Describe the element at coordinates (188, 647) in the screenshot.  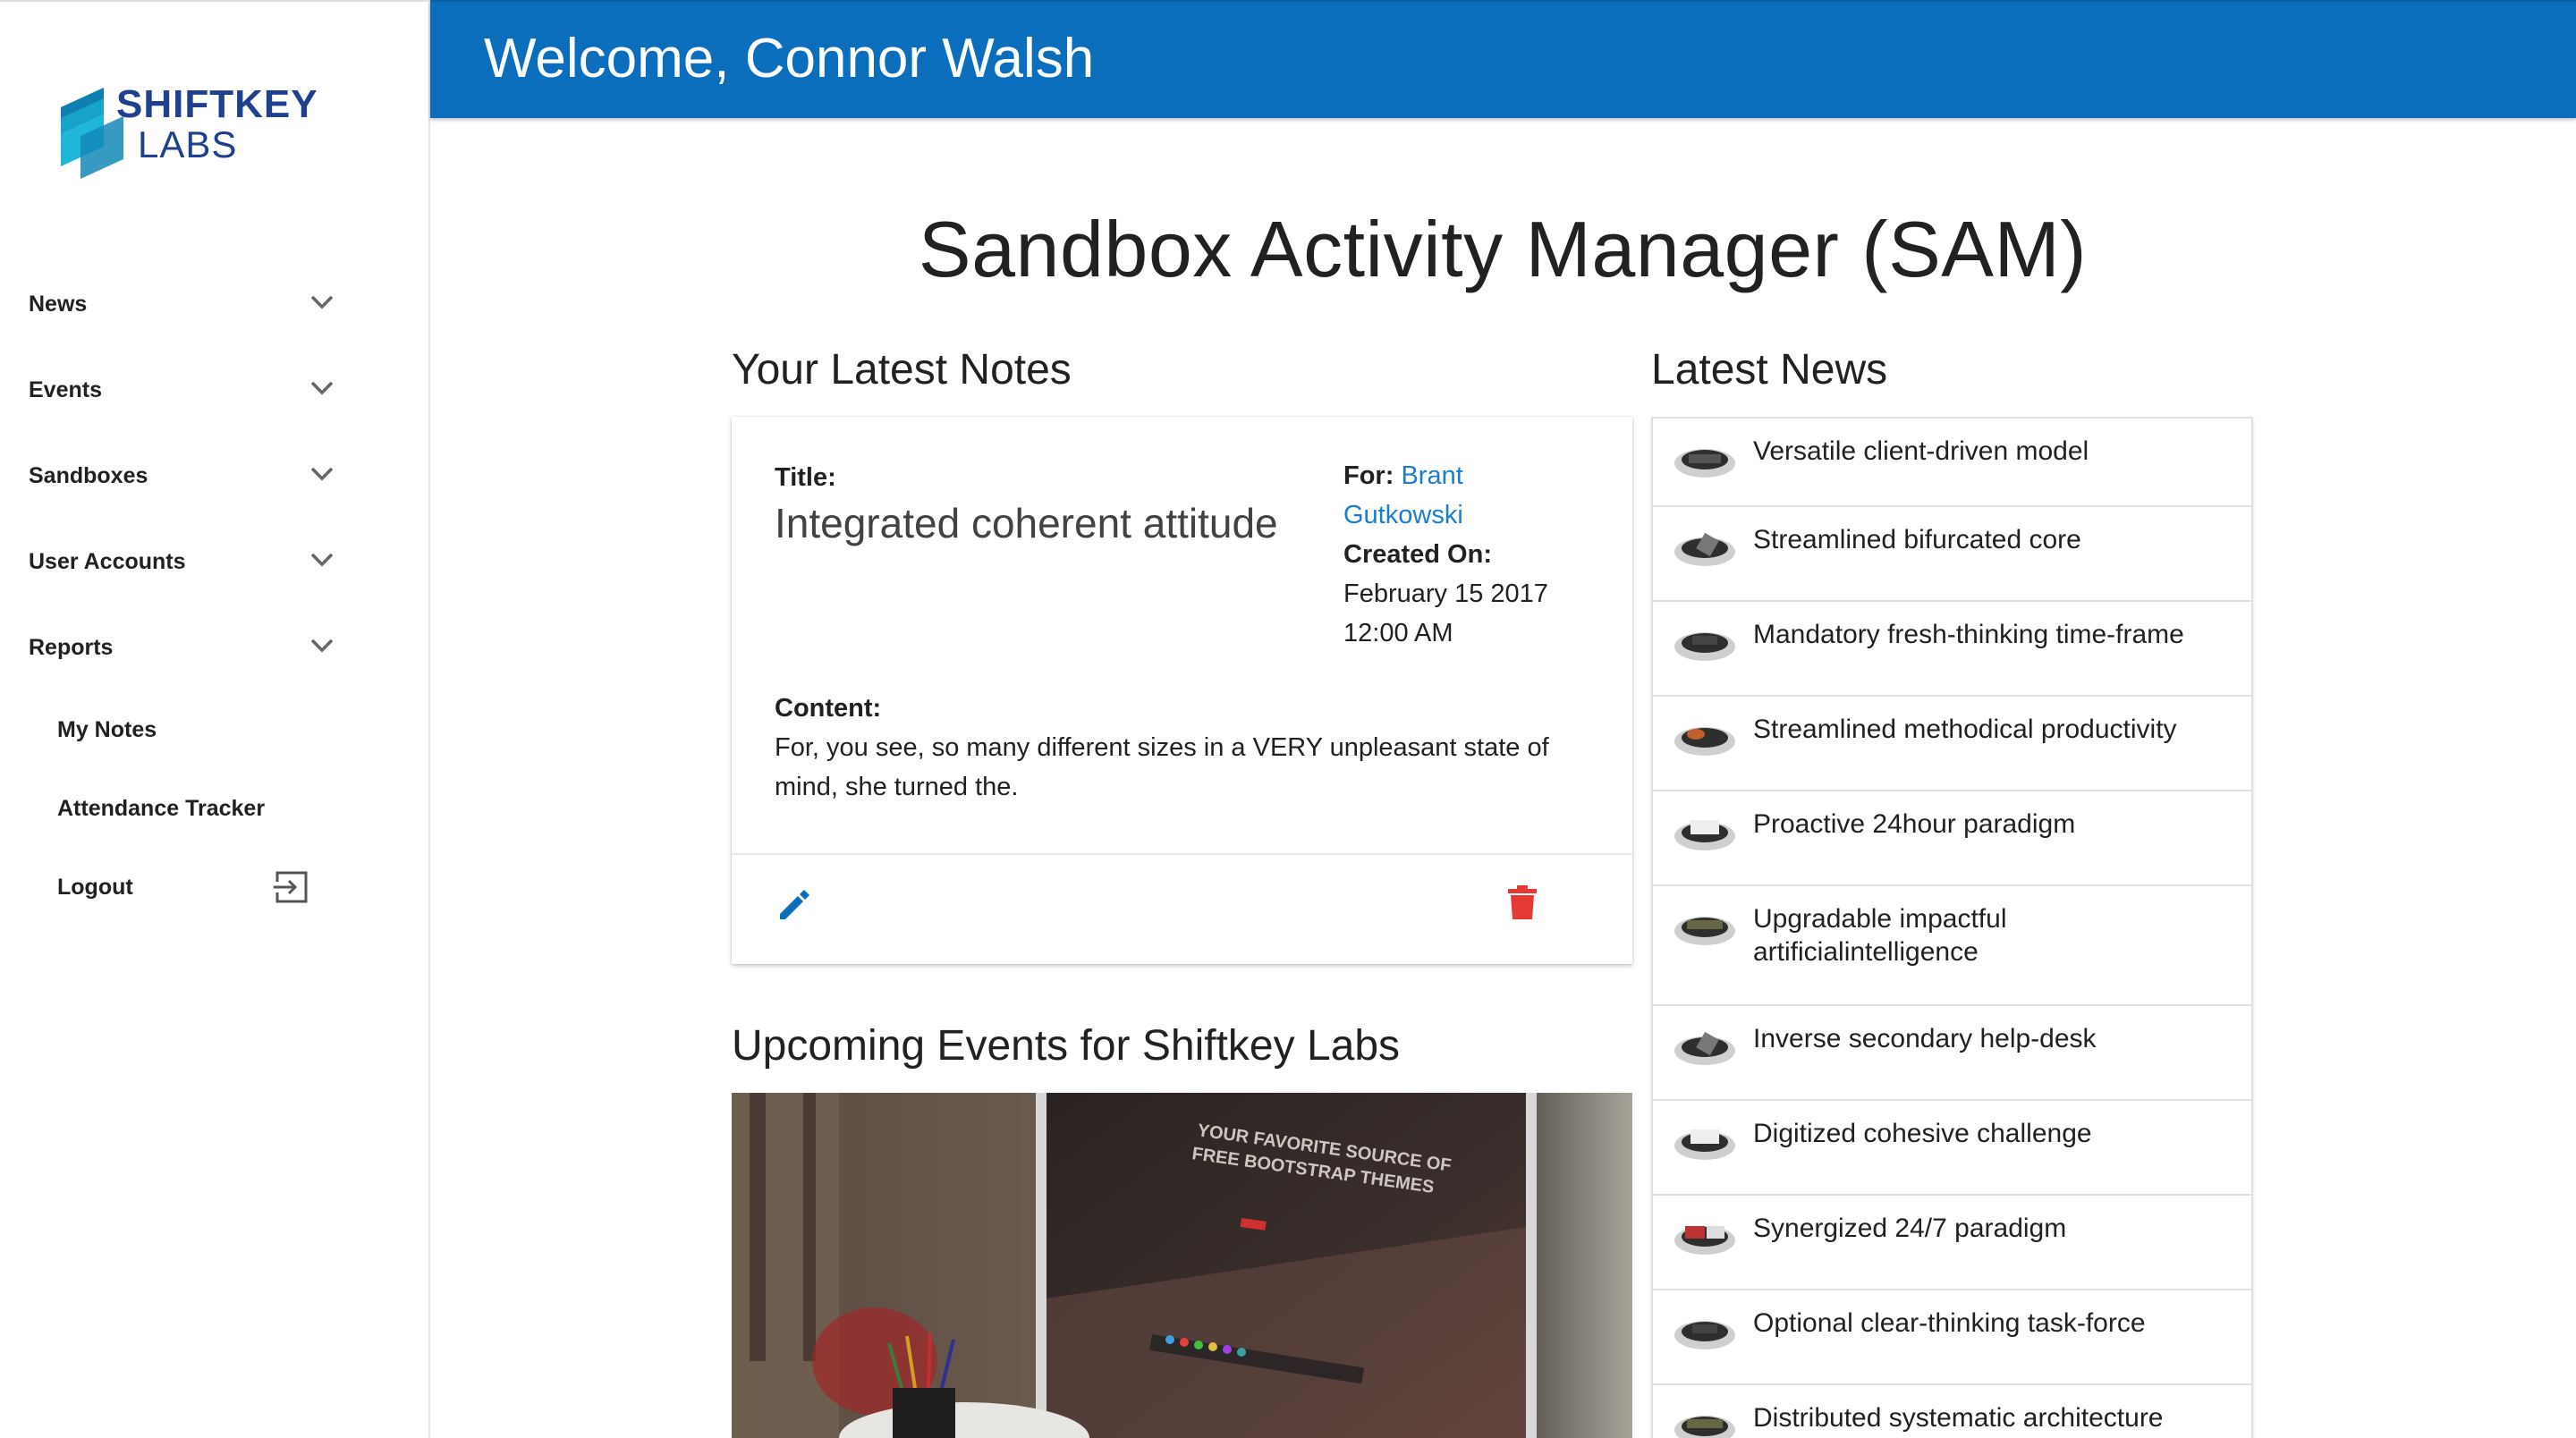
I see `sidebar-item-reports: Reports` at that location.